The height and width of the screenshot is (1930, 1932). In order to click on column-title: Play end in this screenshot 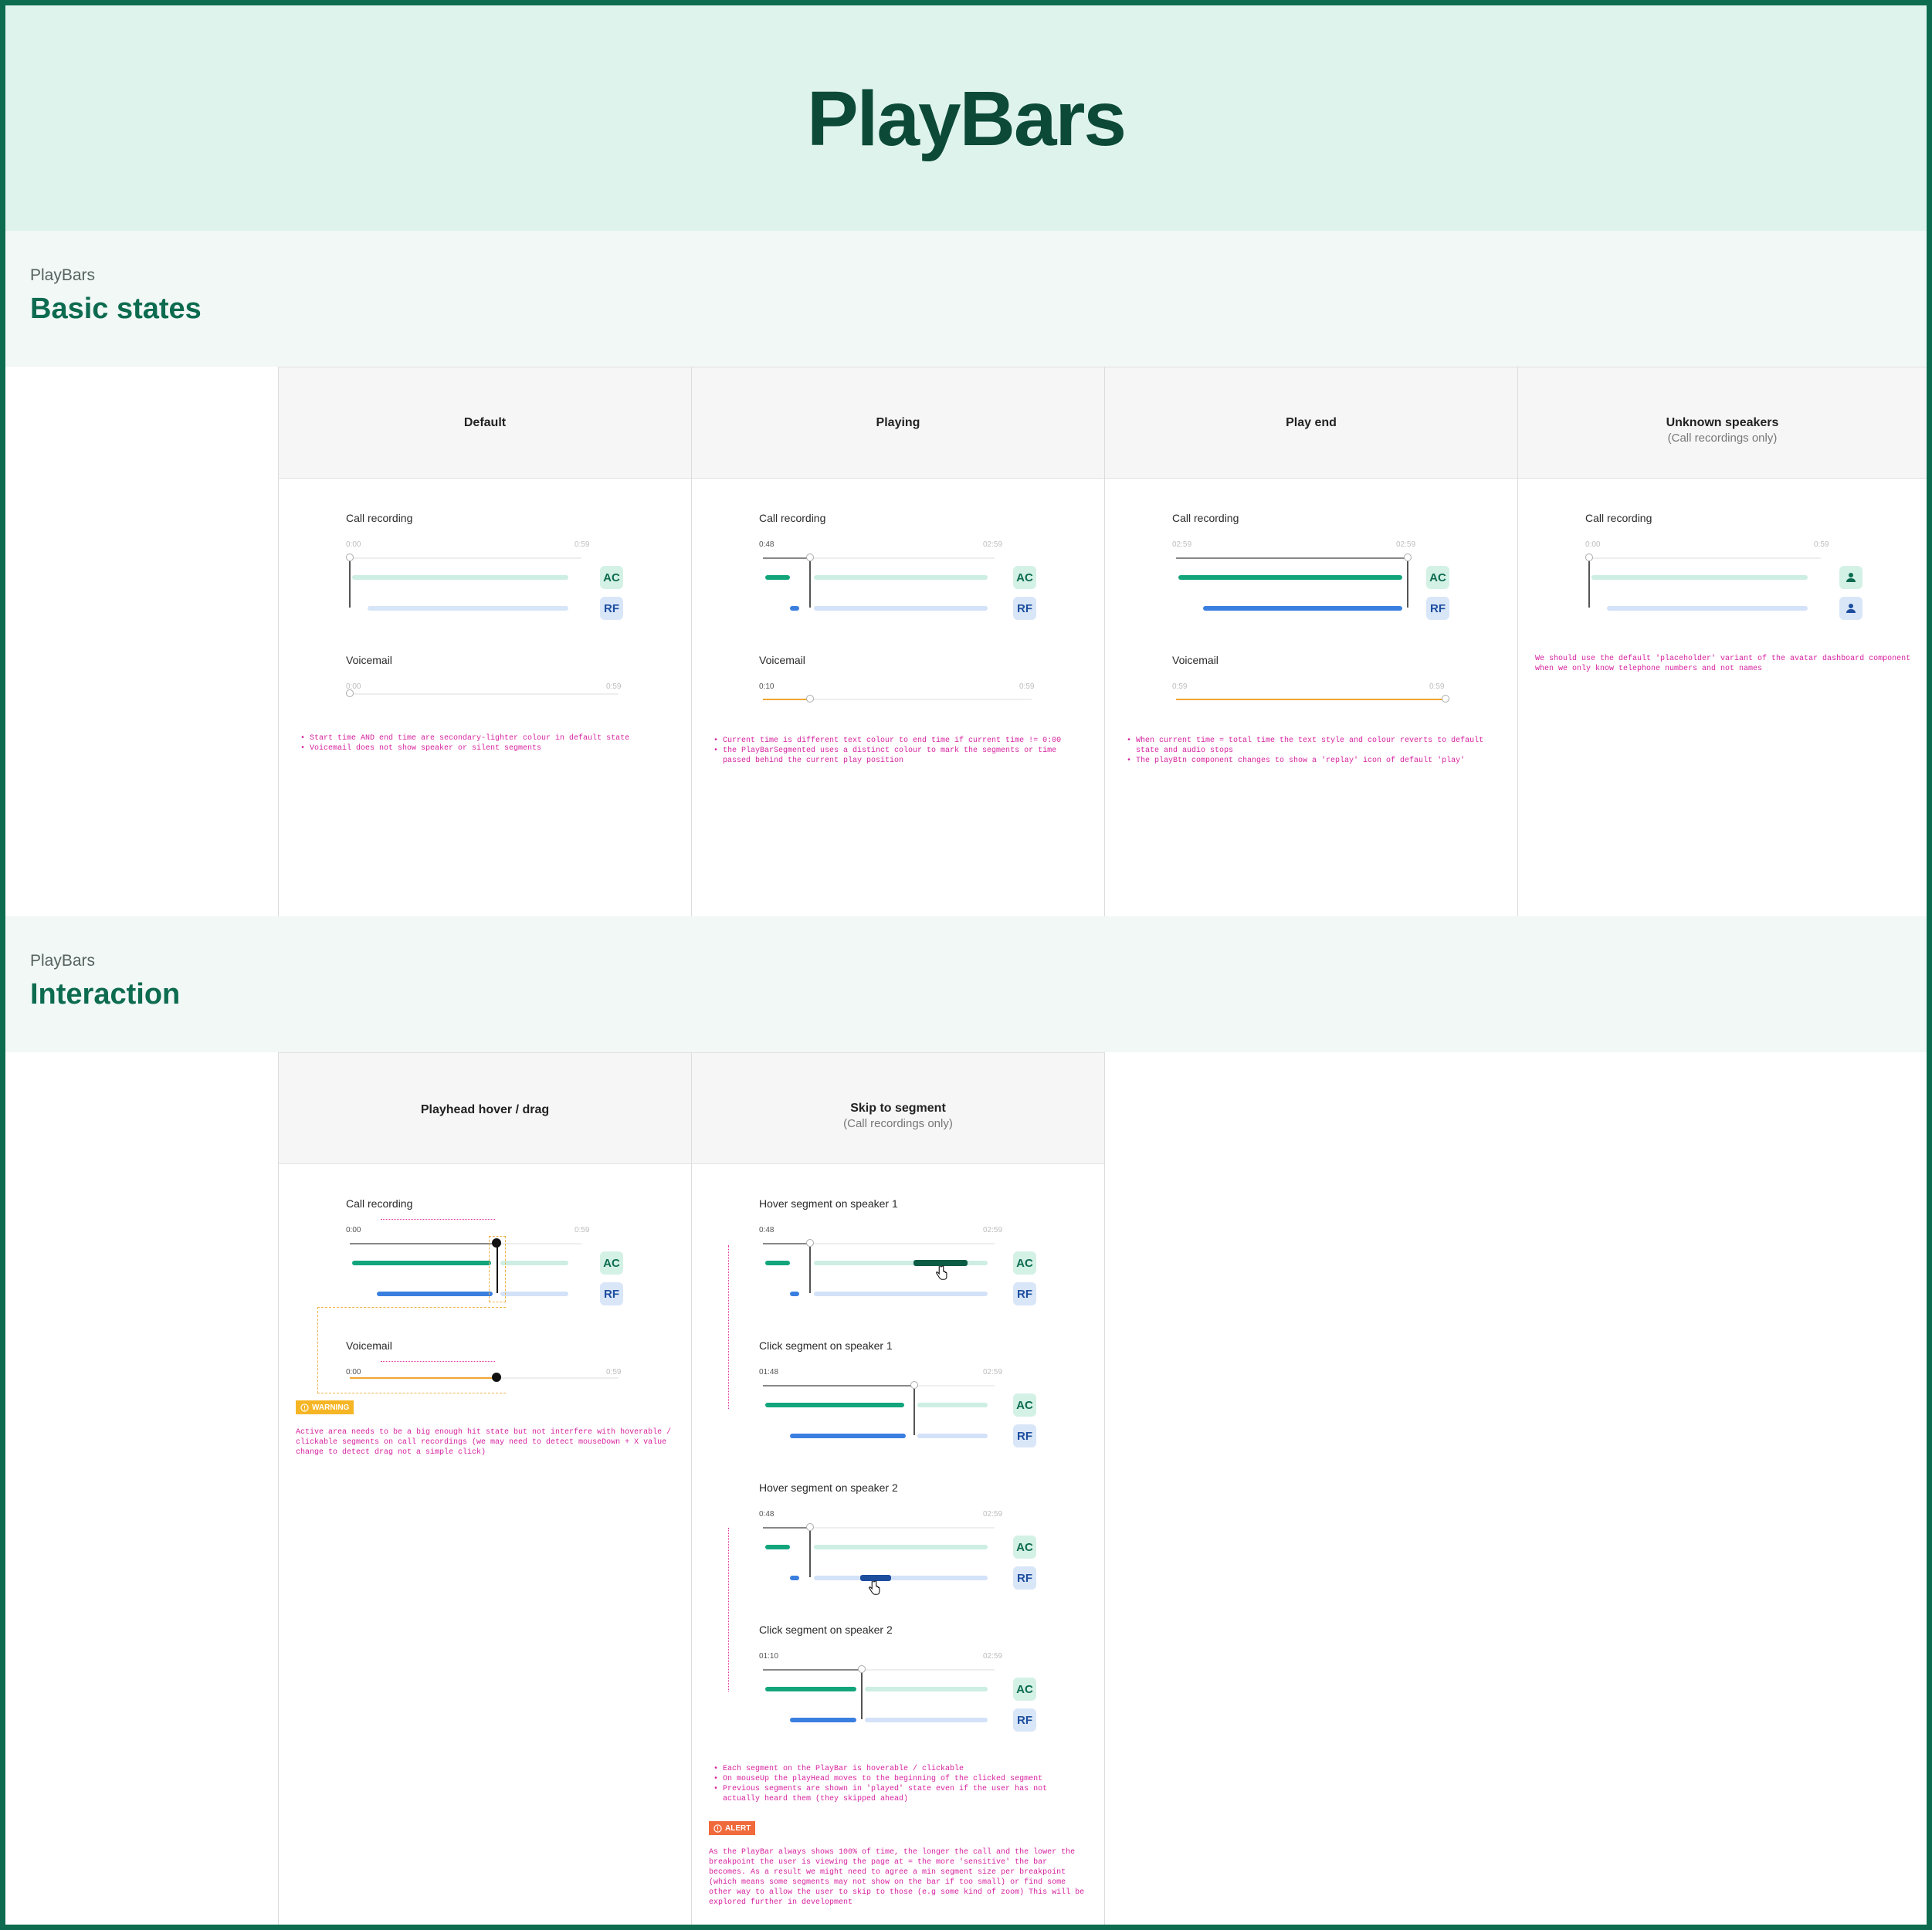, I will do `click(1311, 422)`.